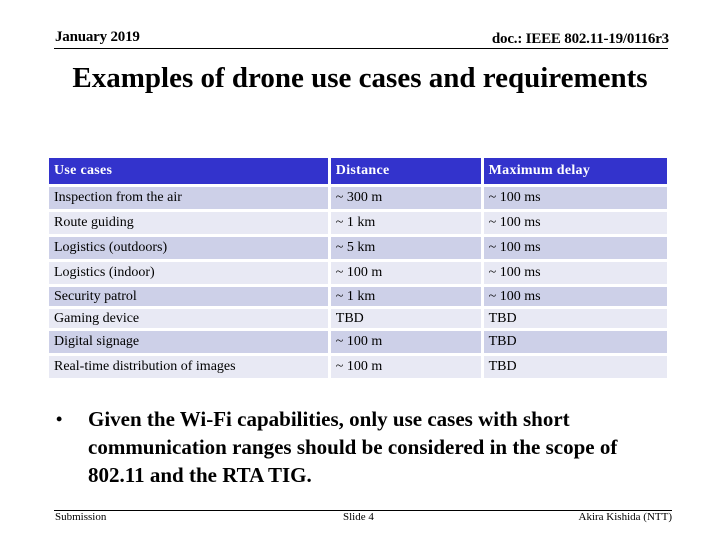  What do you see at coordinates (405, 248) in the screenshot?
I see `cell-distance: ~ 5 km` at bounding box center [405, 248].